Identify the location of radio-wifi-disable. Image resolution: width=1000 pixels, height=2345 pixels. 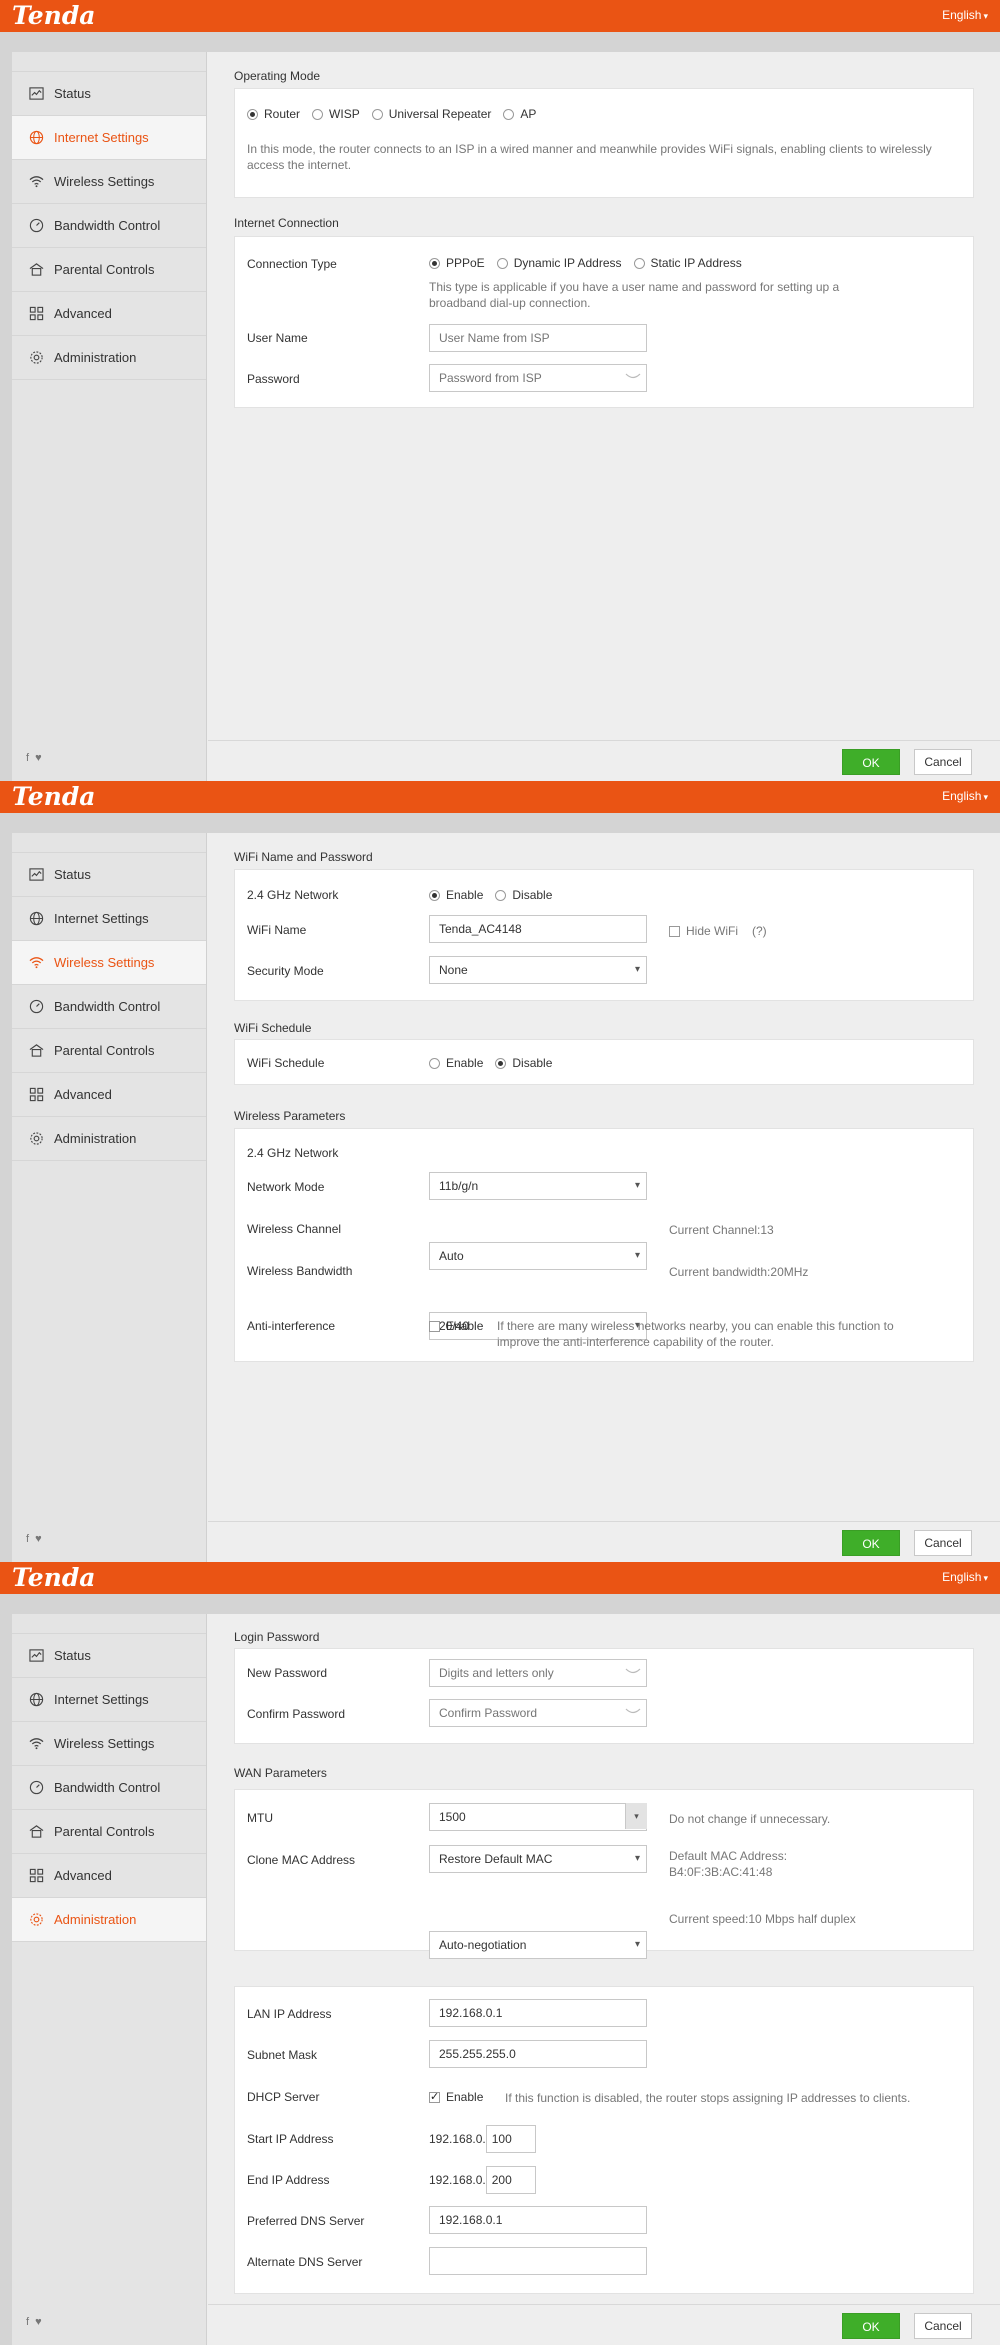
(501, 895).